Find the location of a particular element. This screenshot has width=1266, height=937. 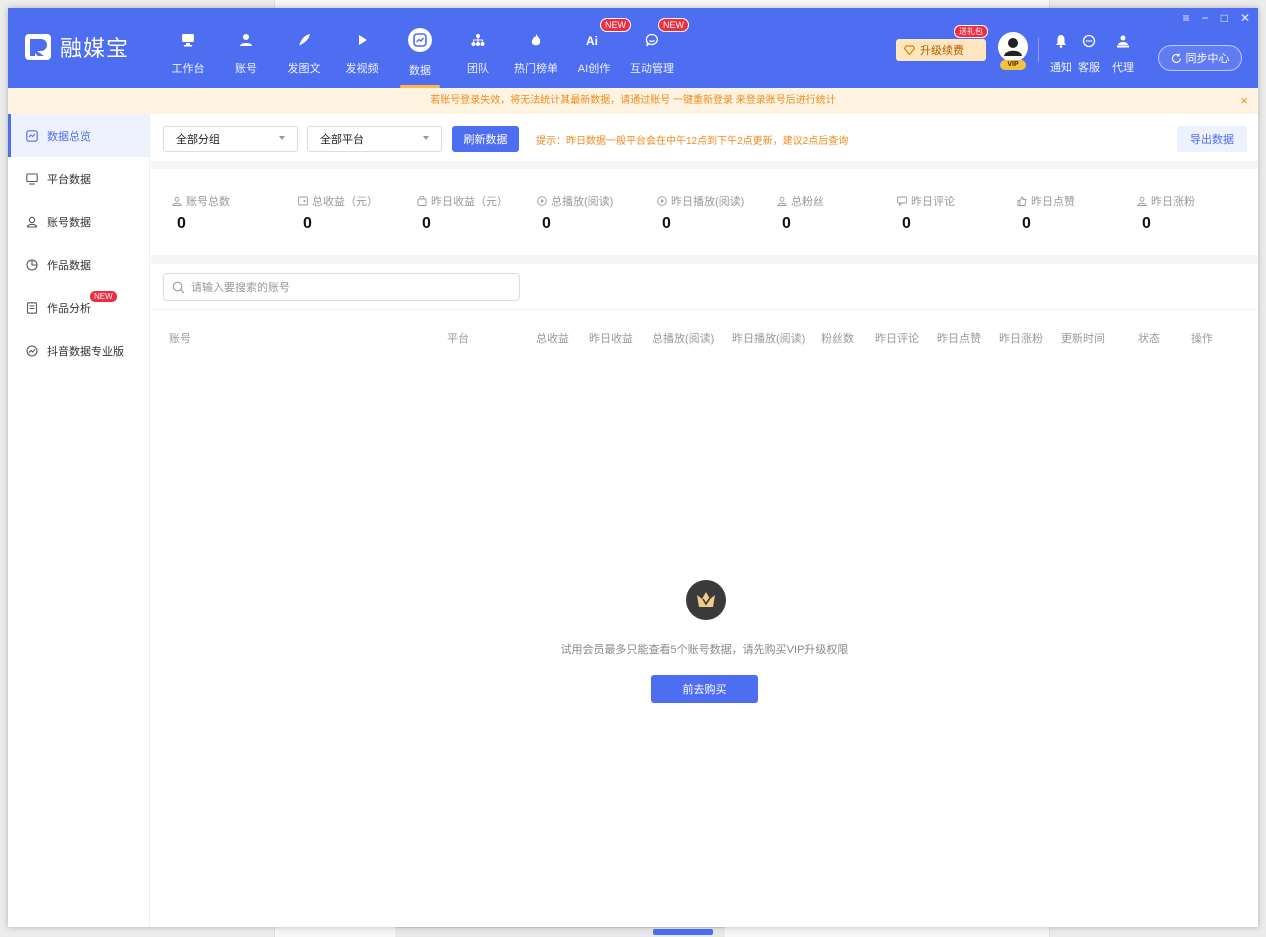

overview-icon is located at coordinates (32, 135).